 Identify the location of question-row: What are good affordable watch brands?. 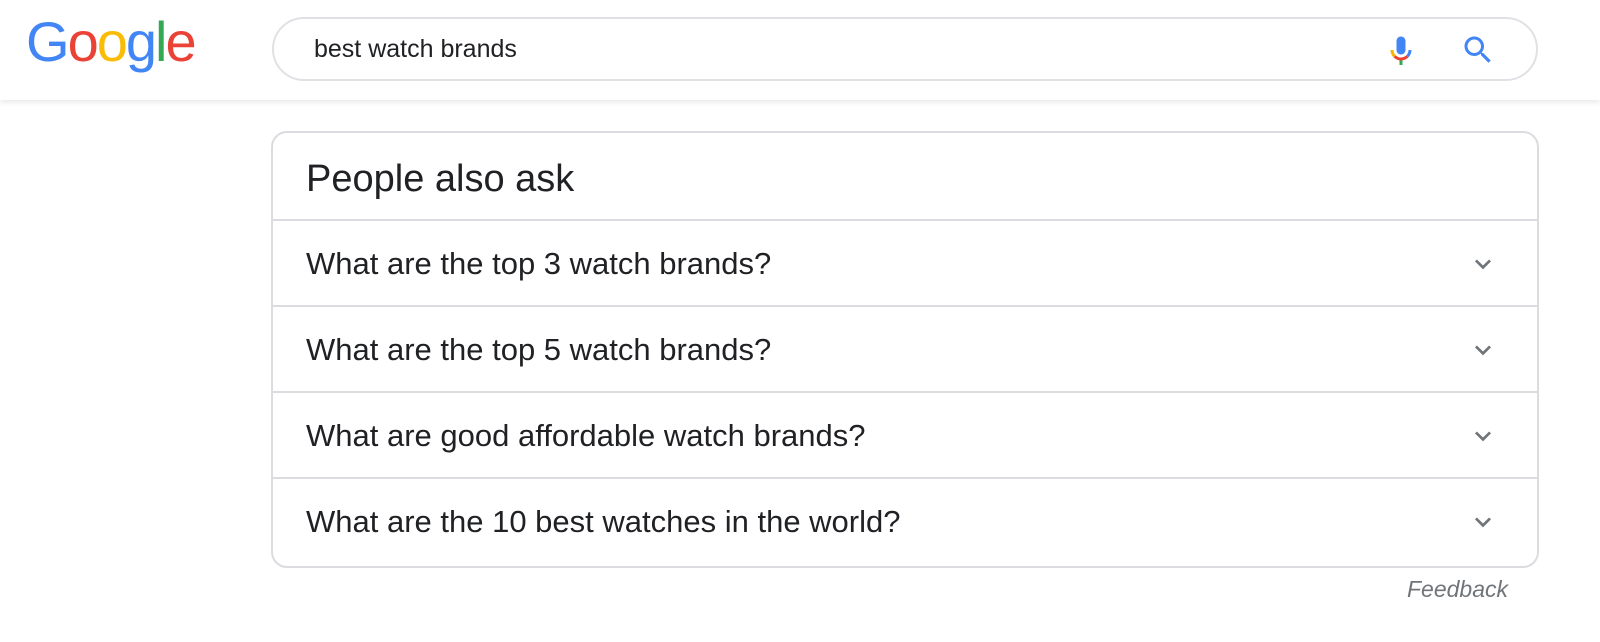
(905, 436).